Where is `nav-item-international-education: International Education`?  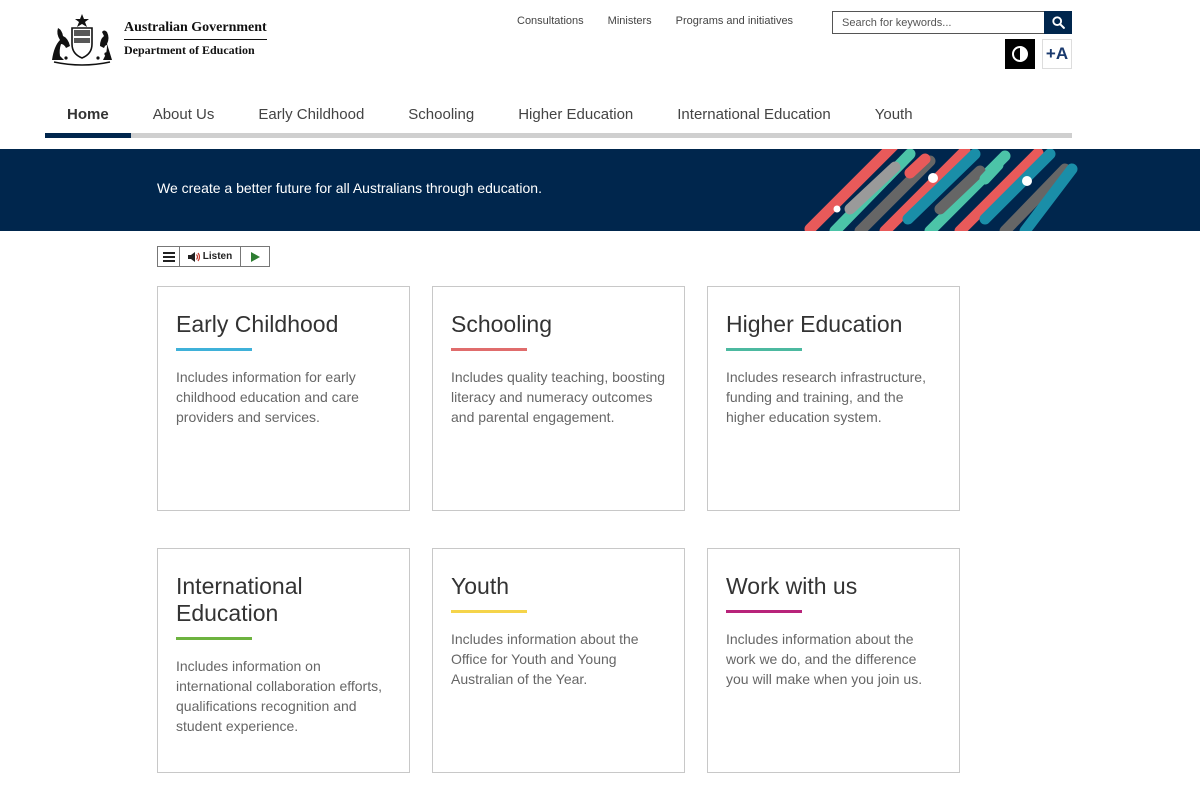
nav-item-international-education: International Education is located at coordinates (753, 114).